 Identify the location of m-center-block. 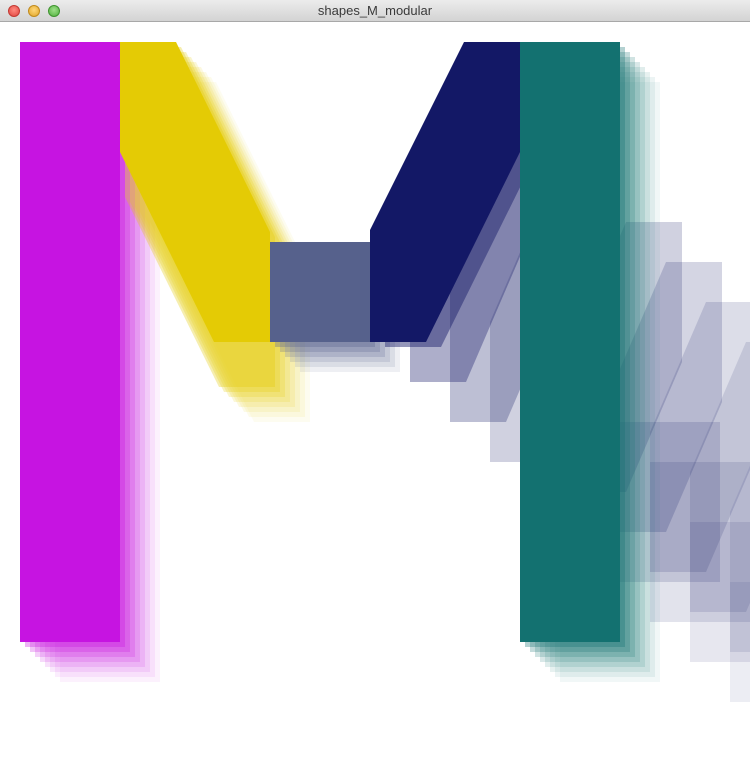
(320, 292).